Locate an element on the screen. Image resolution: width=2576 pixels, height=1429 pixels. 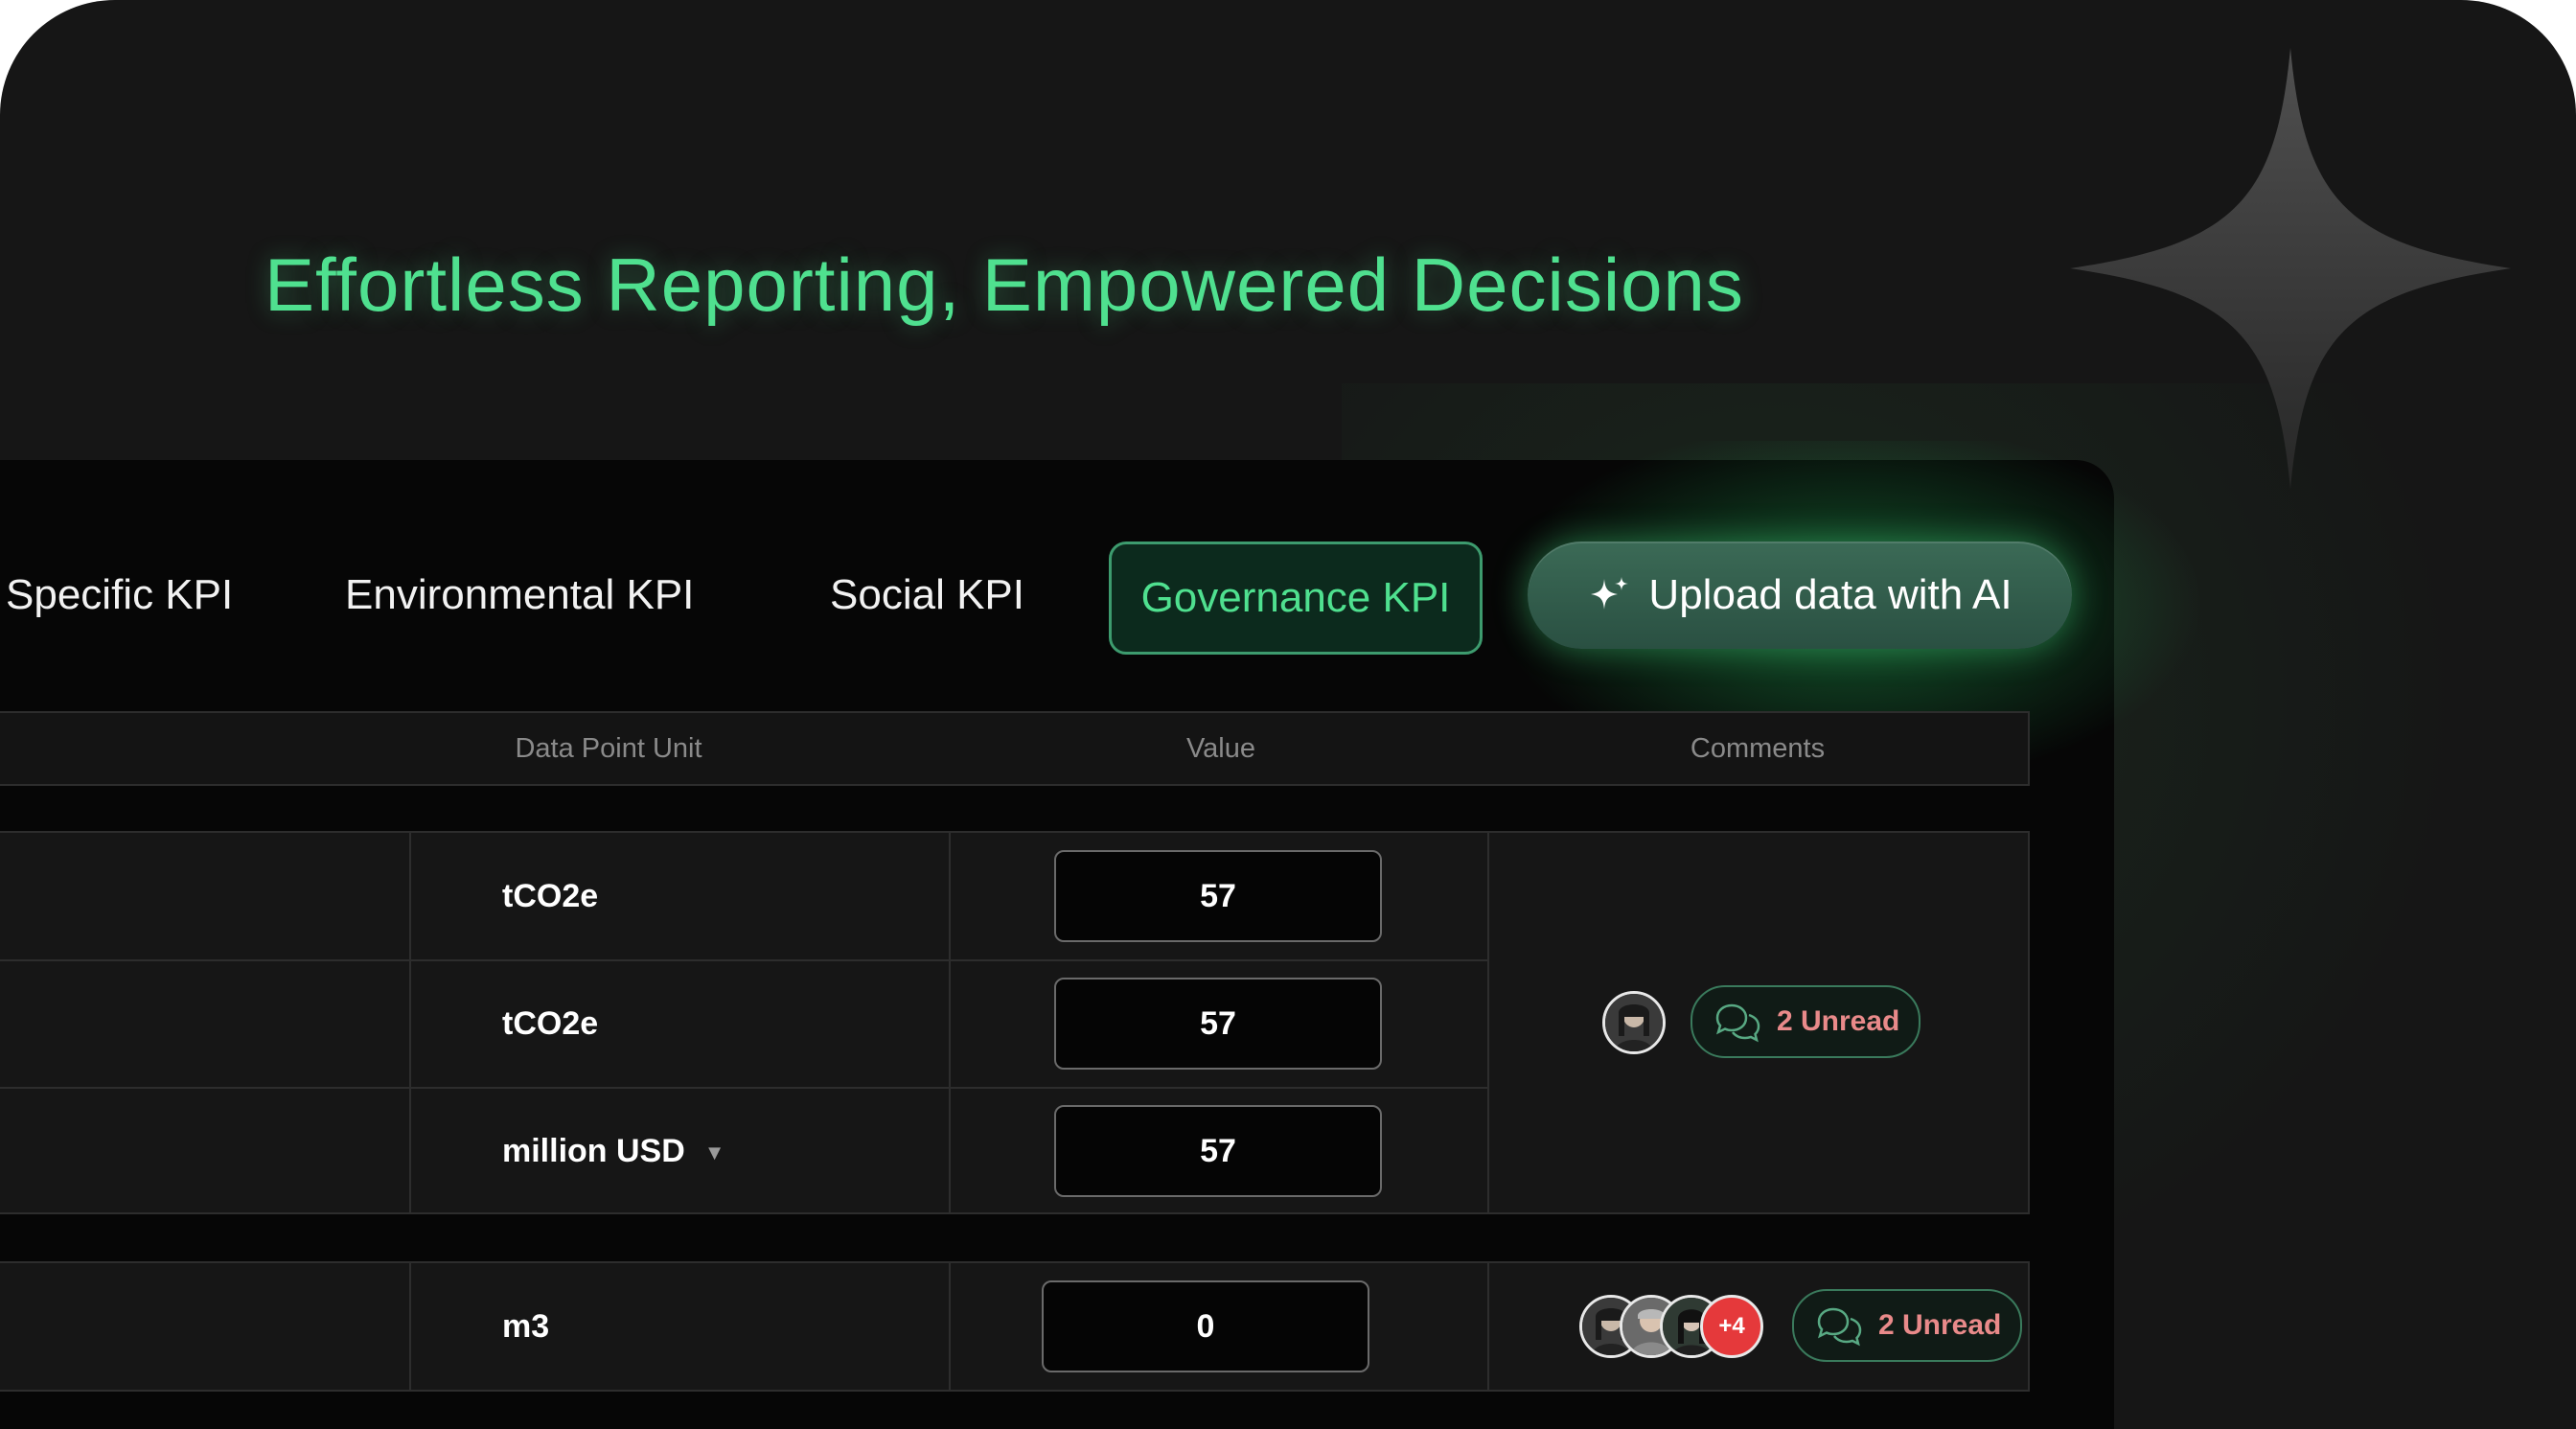
sparkle-icon is located at coordinates (1610, 593).